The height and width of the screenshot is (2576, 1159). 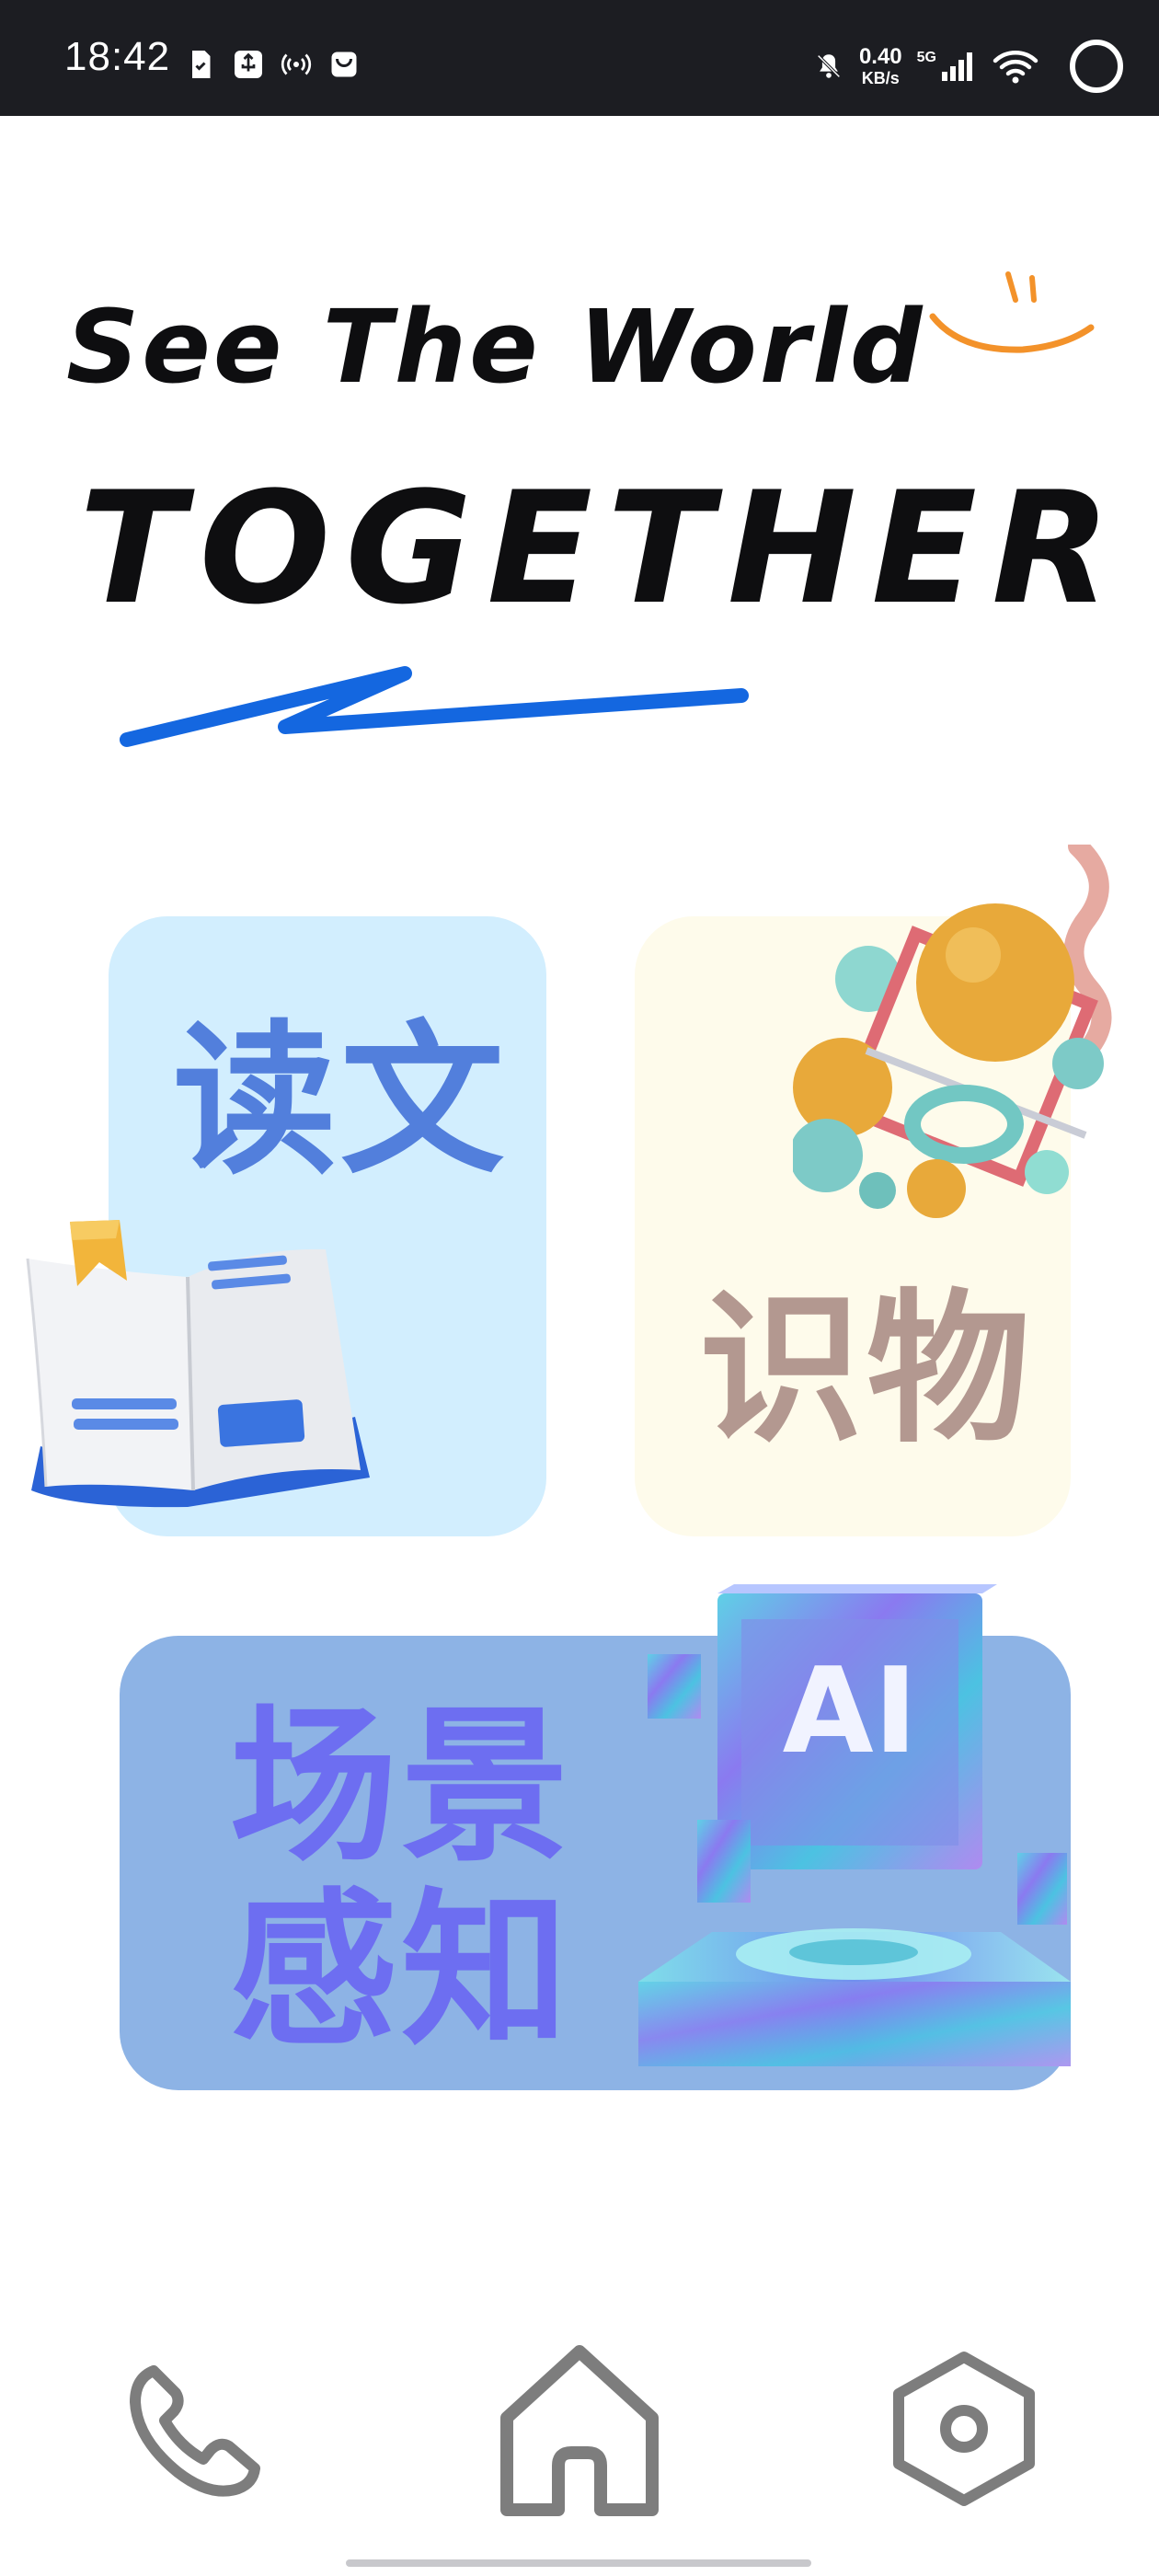 What do you see at coordinates (578, 2563) in the screenshot?
I see `home-indicator` at bounding box center [578, 2563].